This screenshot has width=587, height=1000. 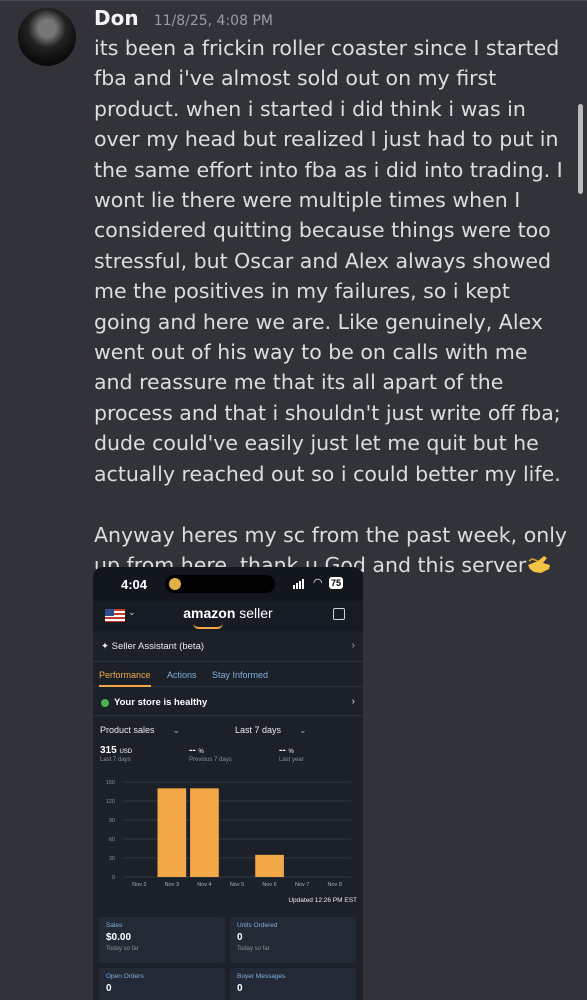 What do you see at coordinates (125, 678) in the screenshot?
I see `tab-performance: Performance` at bounding box center [125, 678].